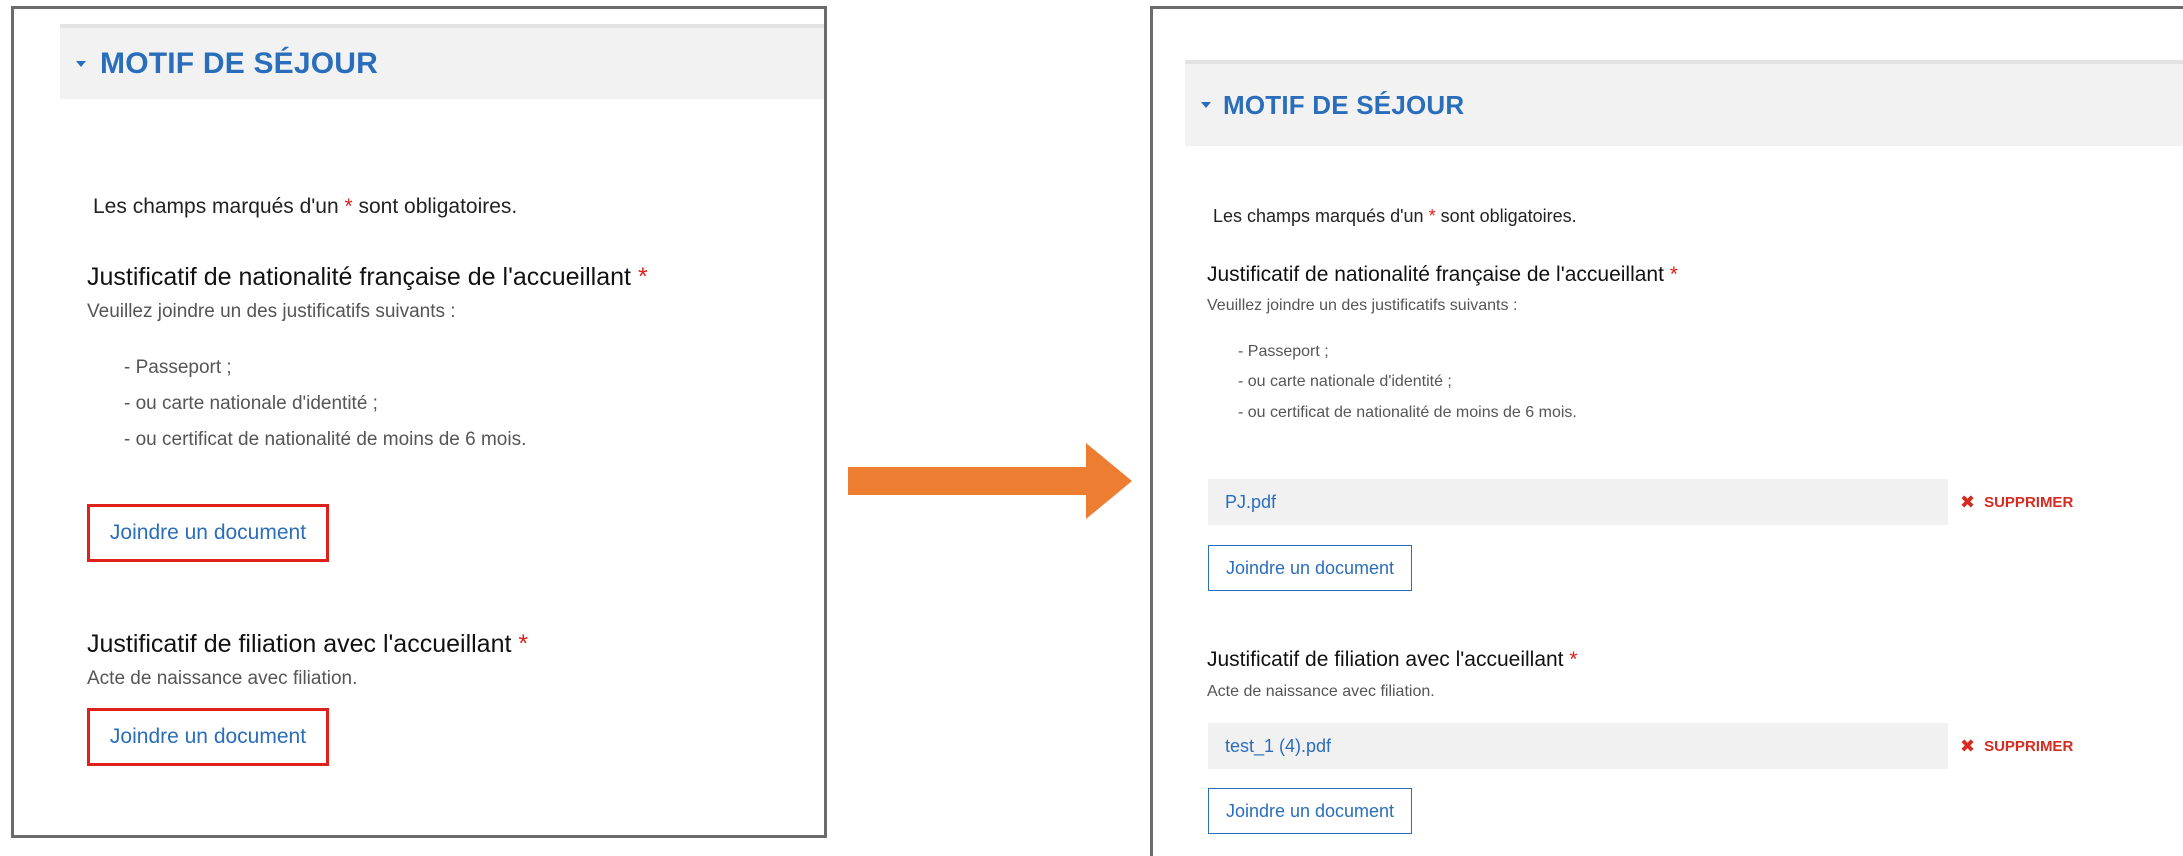 This screenshot has width=2183, height=856. What do you see at coordinates (1578, 746) in the screenshot?
I see `attached-file-filiation: test_1 (4).pdf` at bounding box center [1578, 746].